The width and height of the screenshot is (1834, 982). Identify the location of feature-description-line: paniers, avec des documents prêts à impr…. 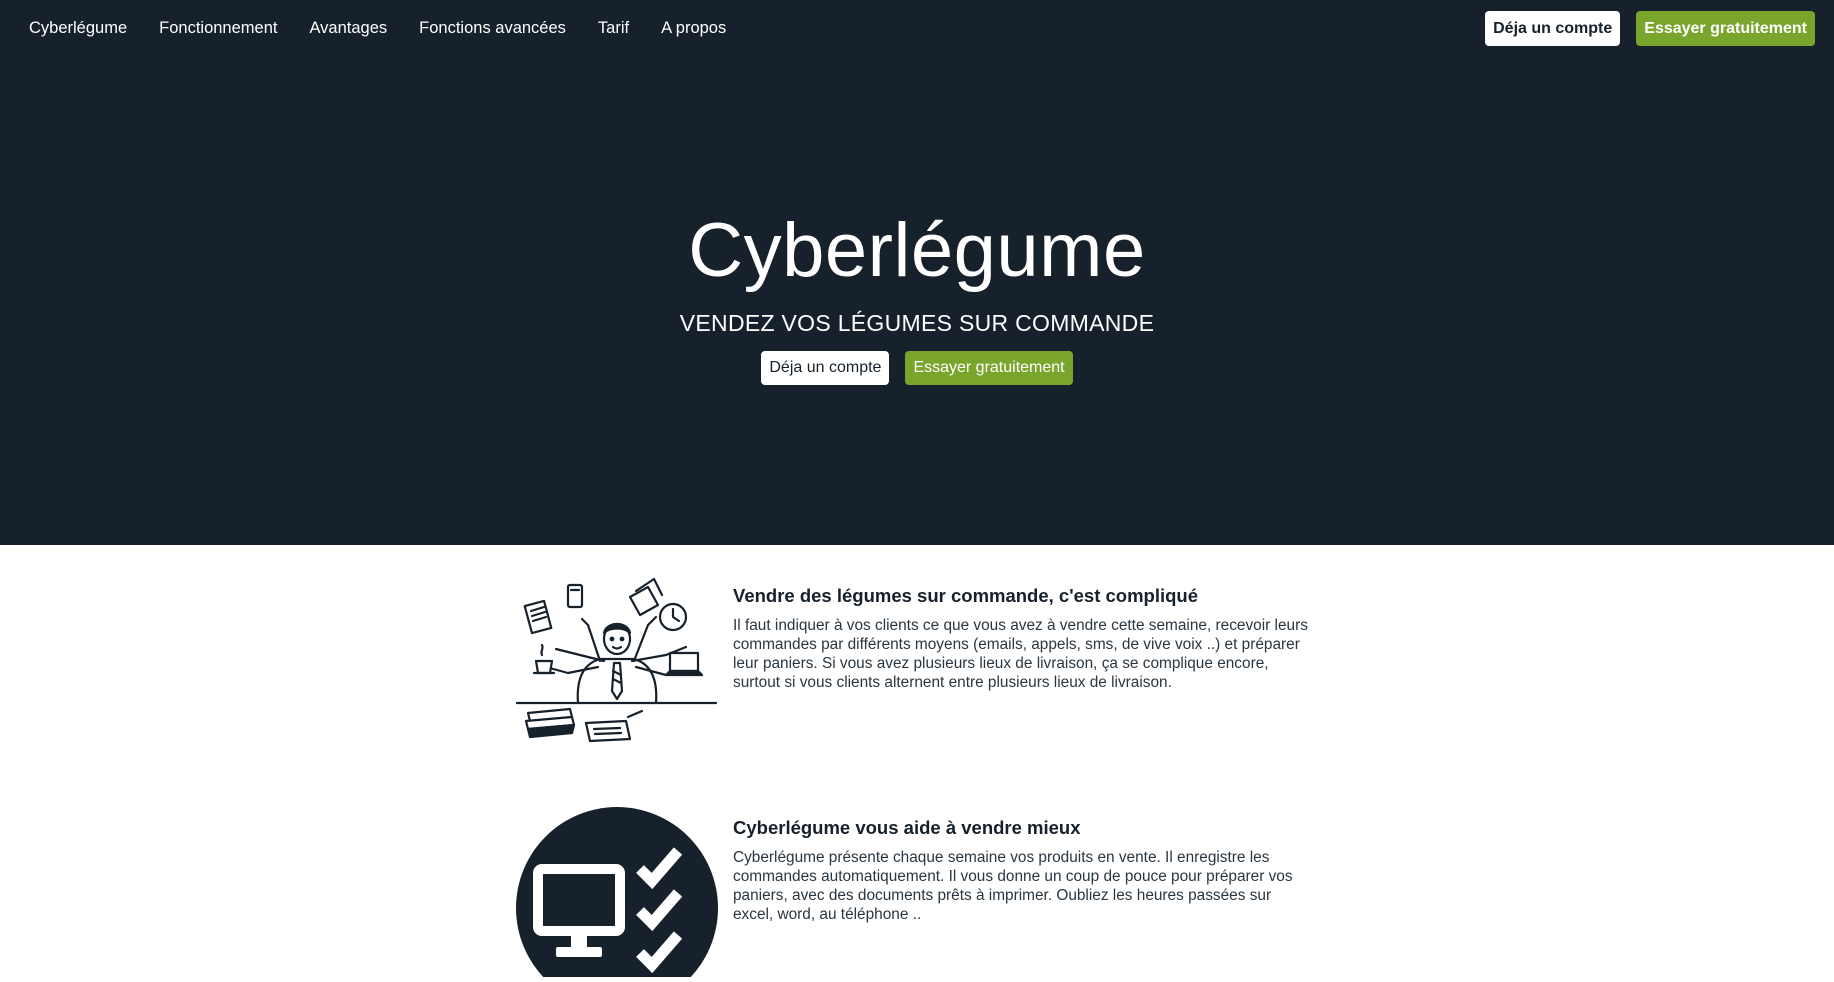
(1002, 895).